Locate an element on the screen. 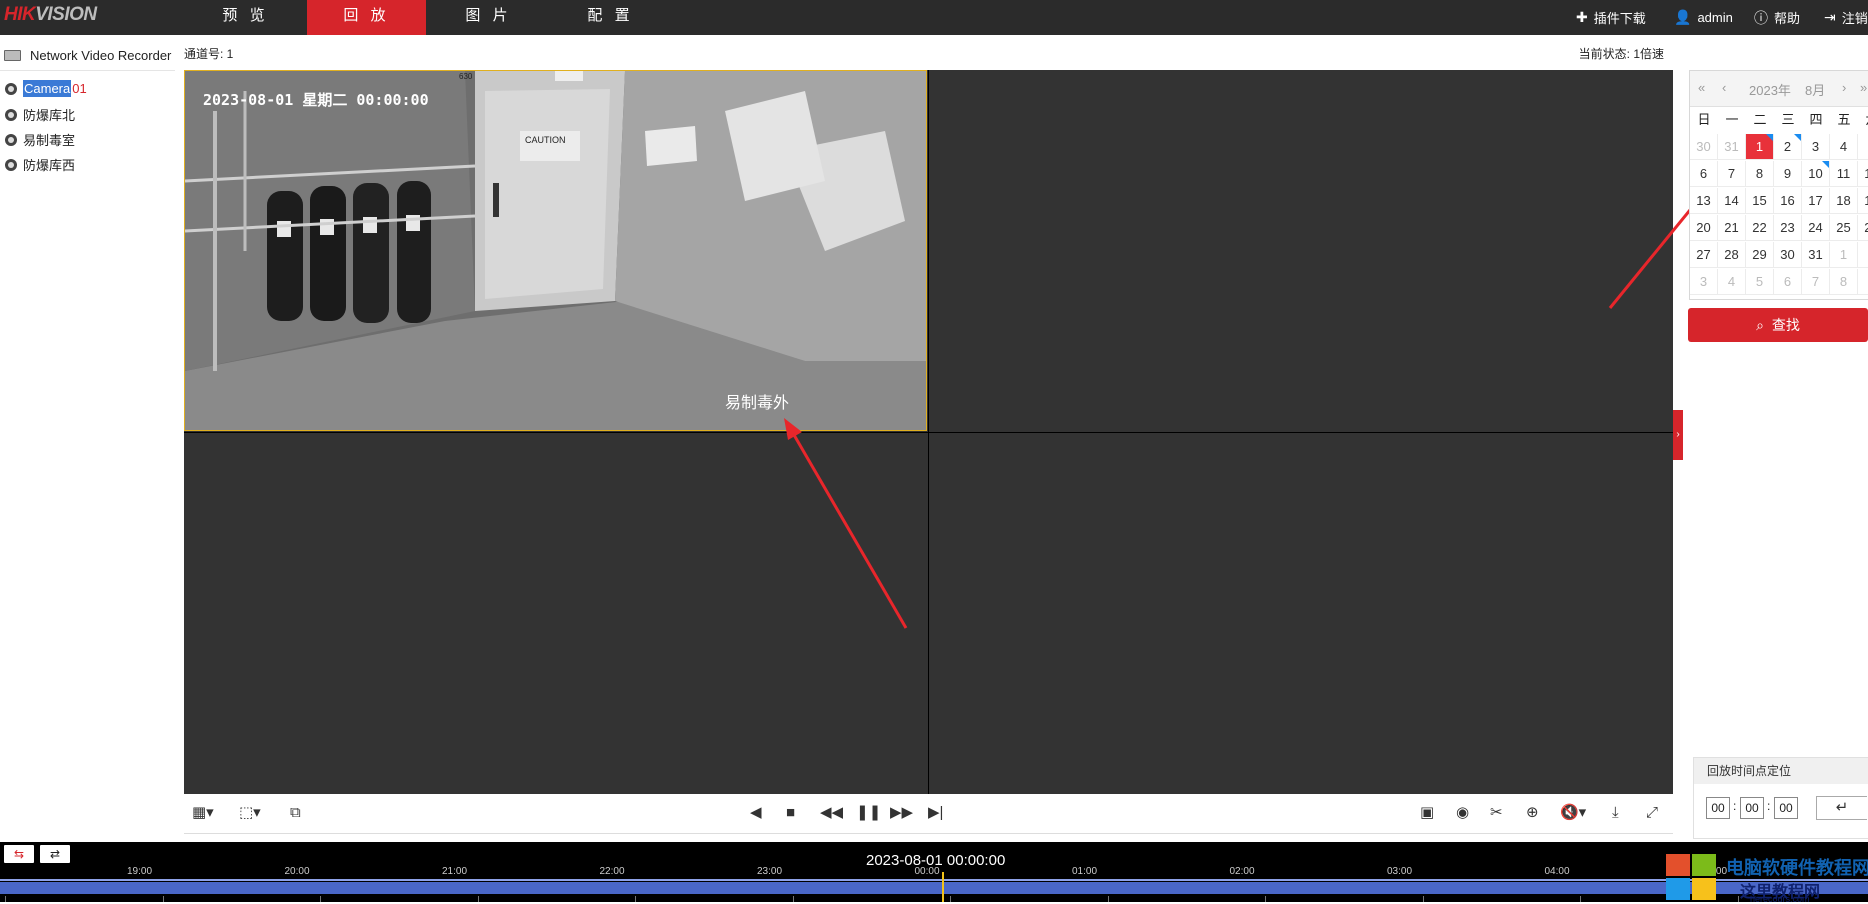  plugin-download-link: ✚ 插件下载 is located at coordinates (1611, 17).